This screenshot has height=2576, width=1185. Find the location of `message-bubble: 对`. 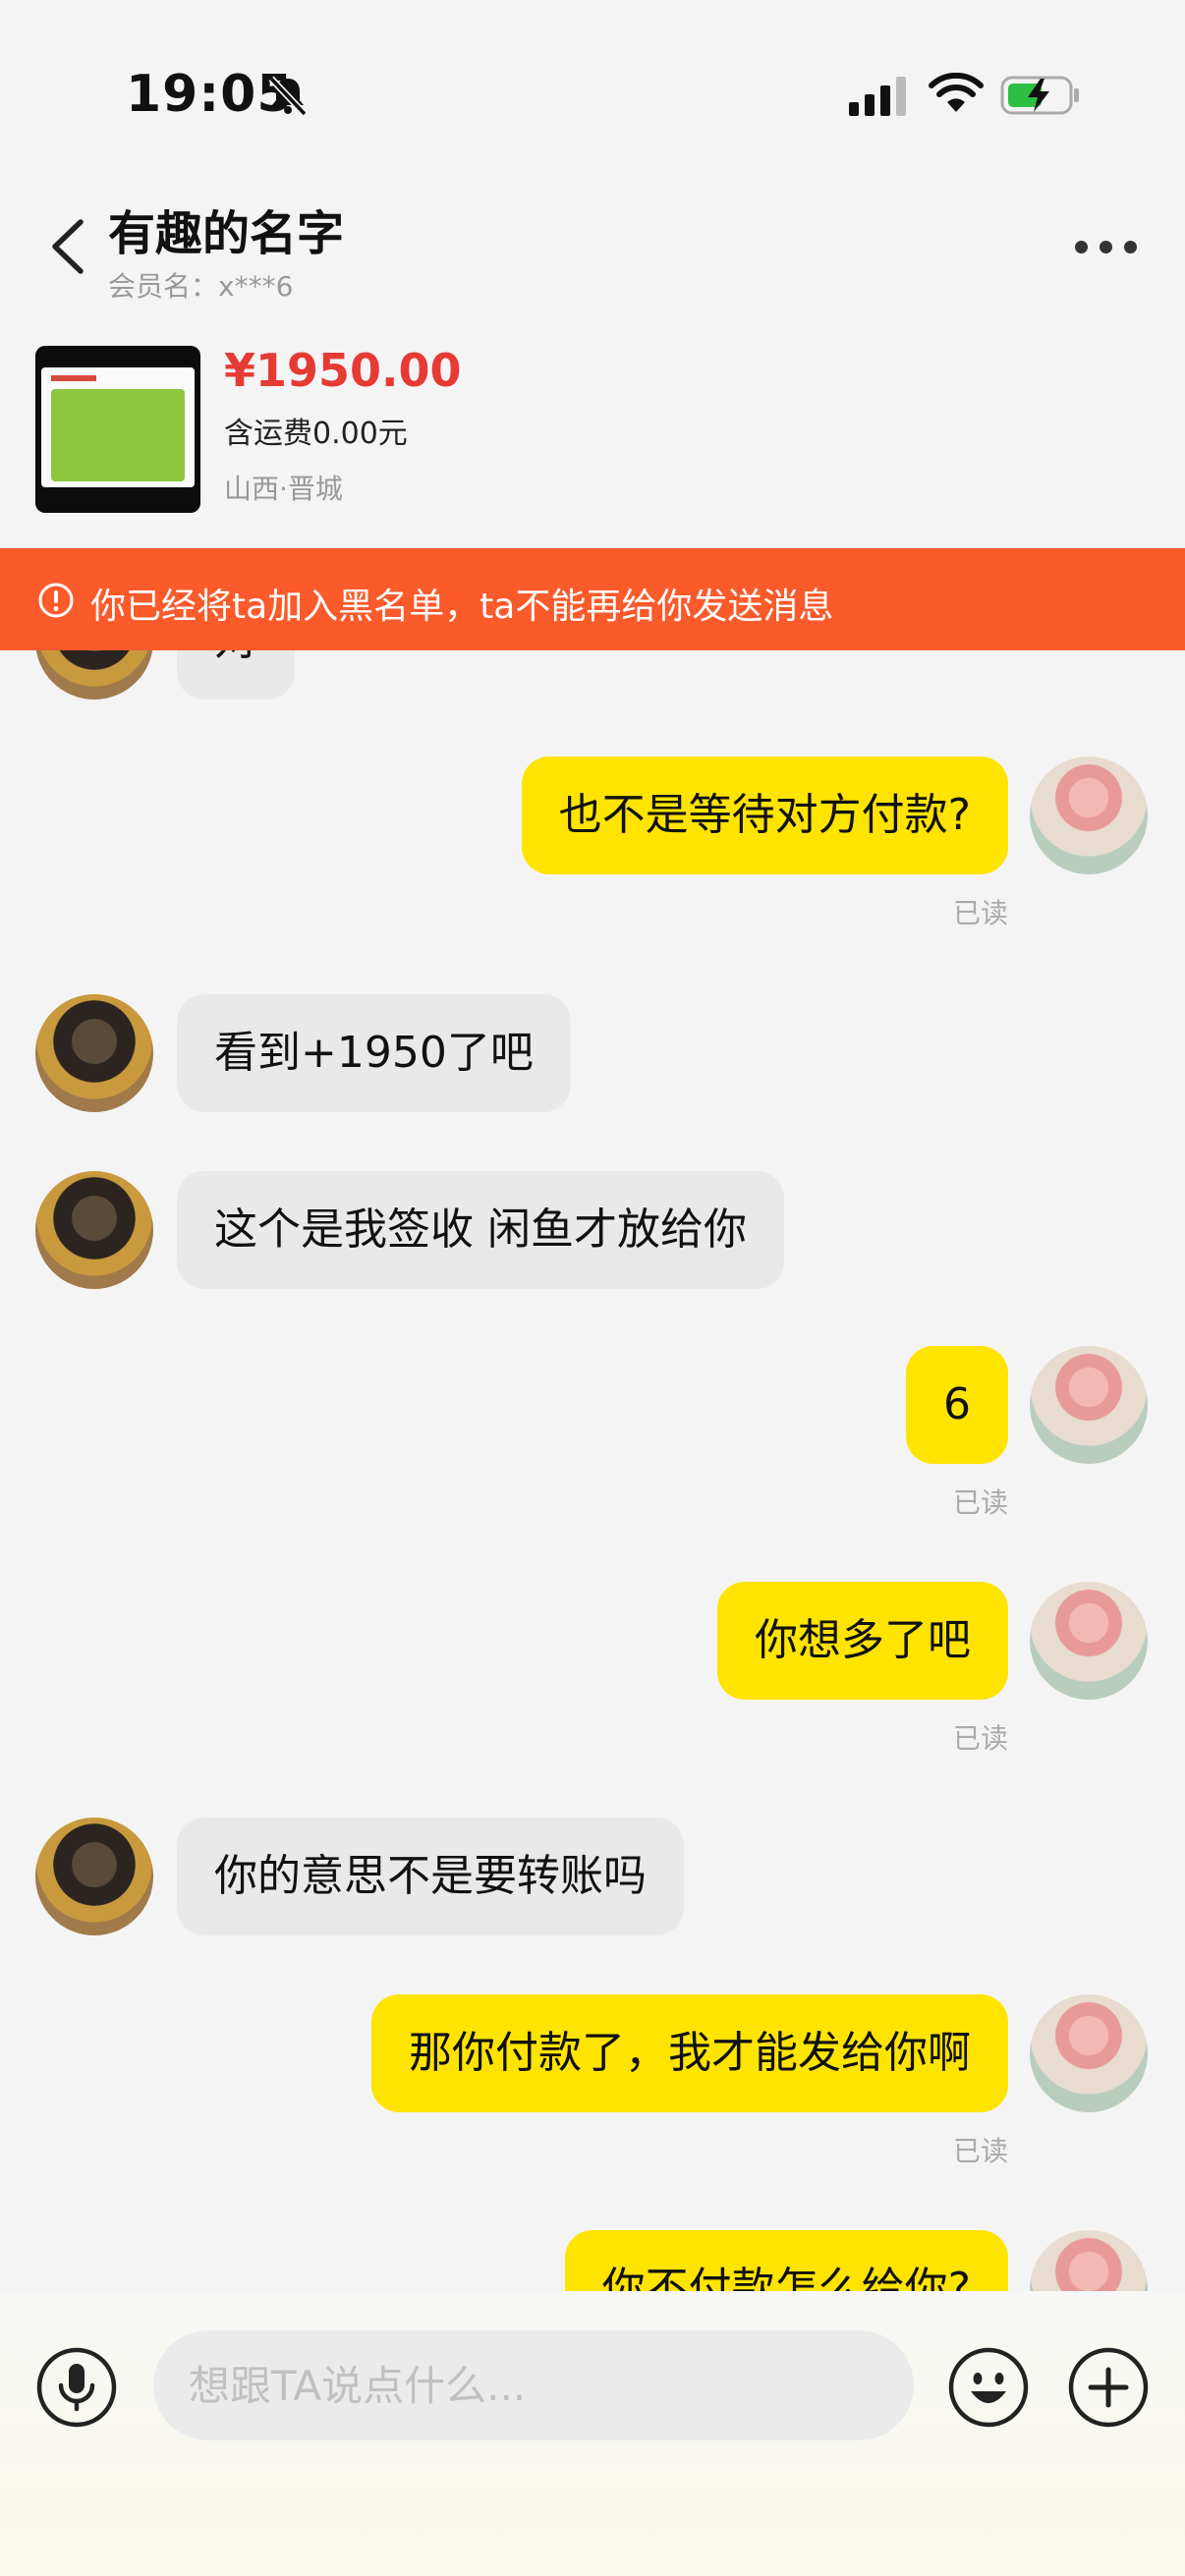

message-bubble: 对 is located at coordinates (236, 675).